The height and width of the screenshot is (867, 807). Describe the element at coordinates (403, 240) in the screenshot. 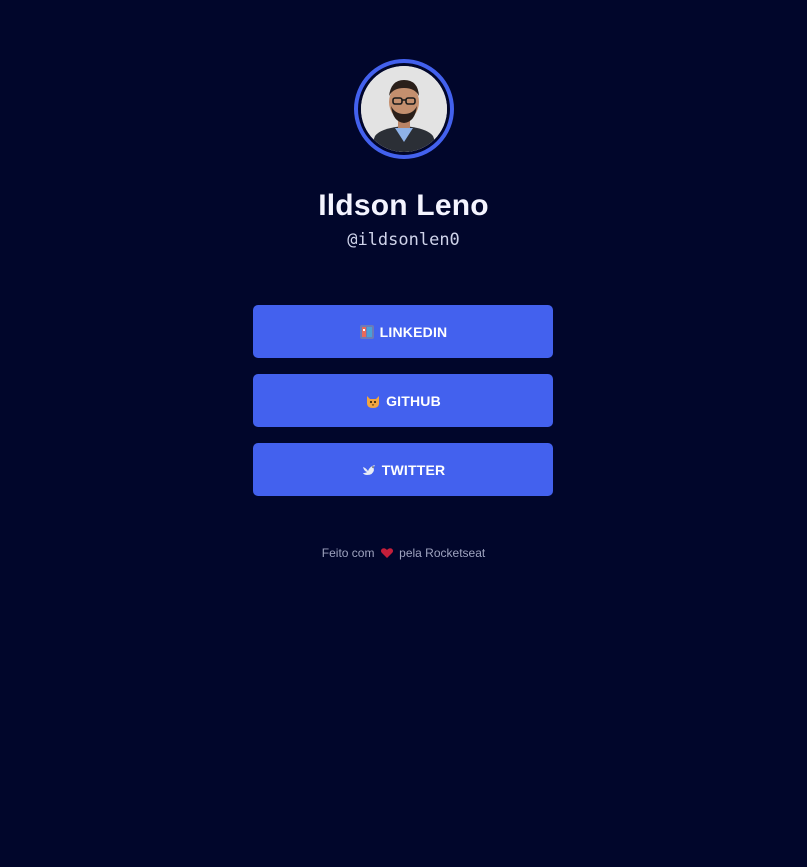

I see `profile-handle: @ildsonlen0` at that location.